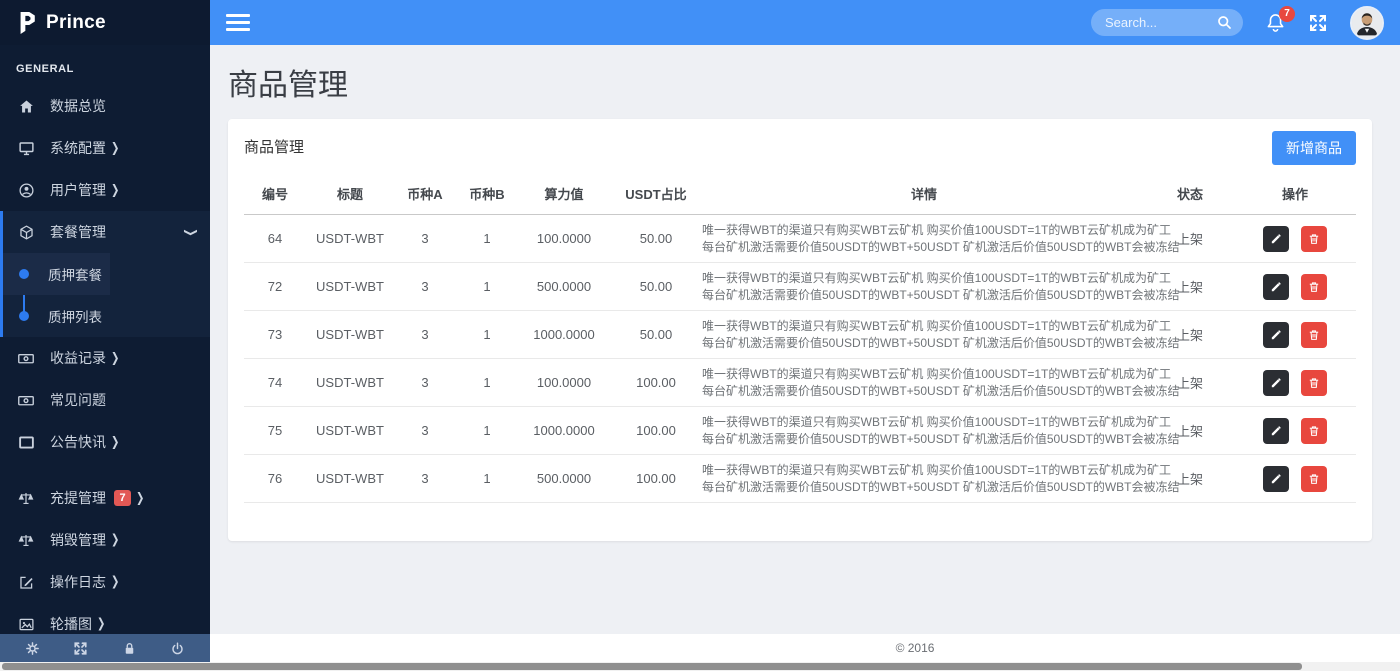 The height and width of the screenshot is (671, 1400). I want to click on card-title: 商品管理, so click(274, 147).